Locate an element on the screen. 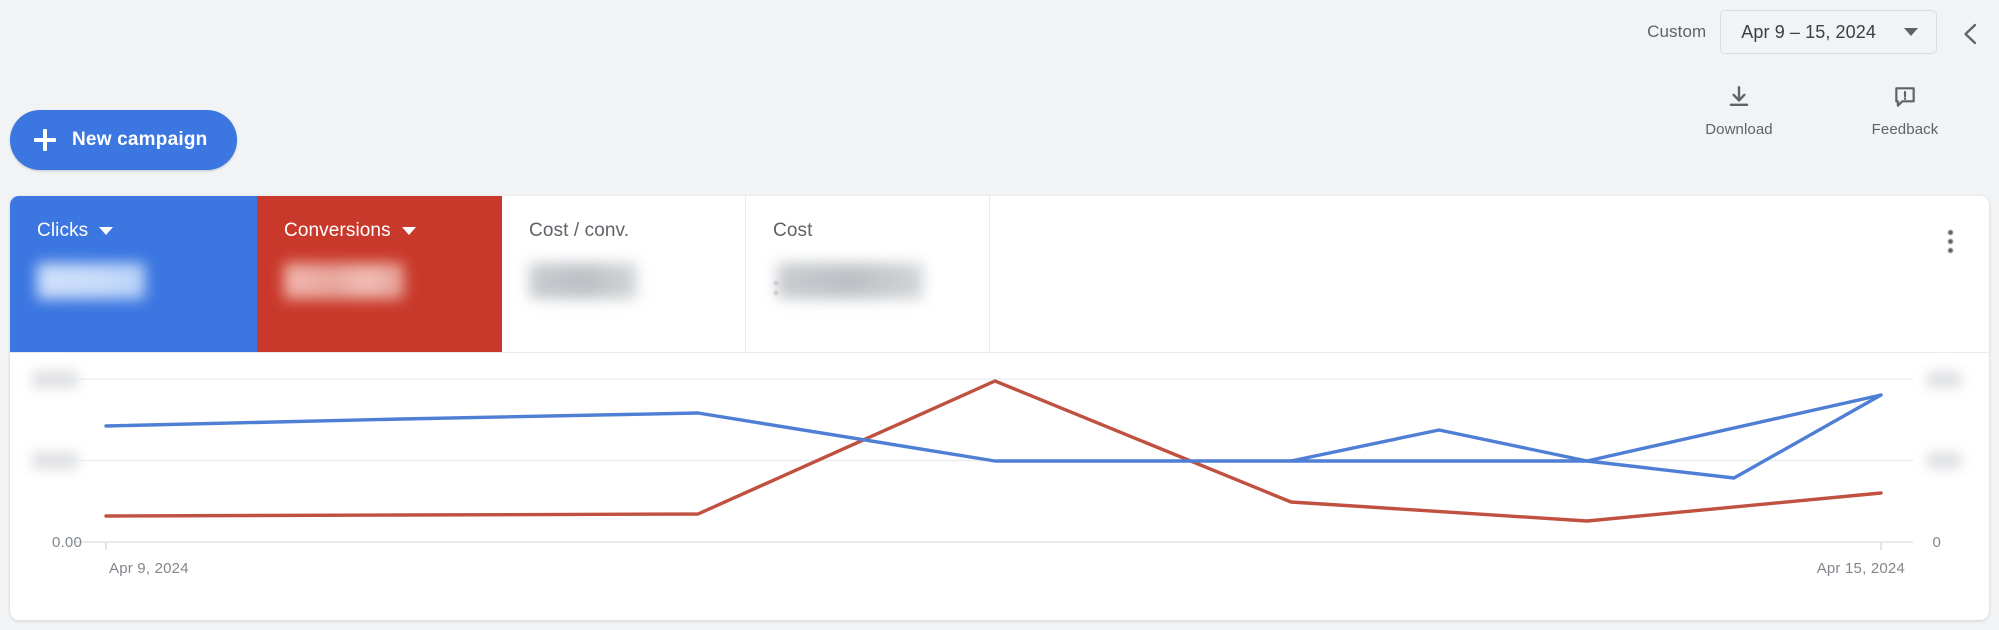 The width and height of the screenshot is (1999, 630). feedback-button: Feedback is located at coordinates (1905, 110).